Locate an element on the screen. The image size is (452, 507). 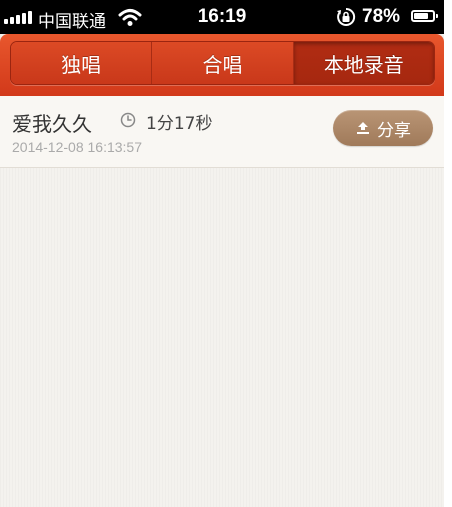
clock-icon is located at coordinates (128, 120).